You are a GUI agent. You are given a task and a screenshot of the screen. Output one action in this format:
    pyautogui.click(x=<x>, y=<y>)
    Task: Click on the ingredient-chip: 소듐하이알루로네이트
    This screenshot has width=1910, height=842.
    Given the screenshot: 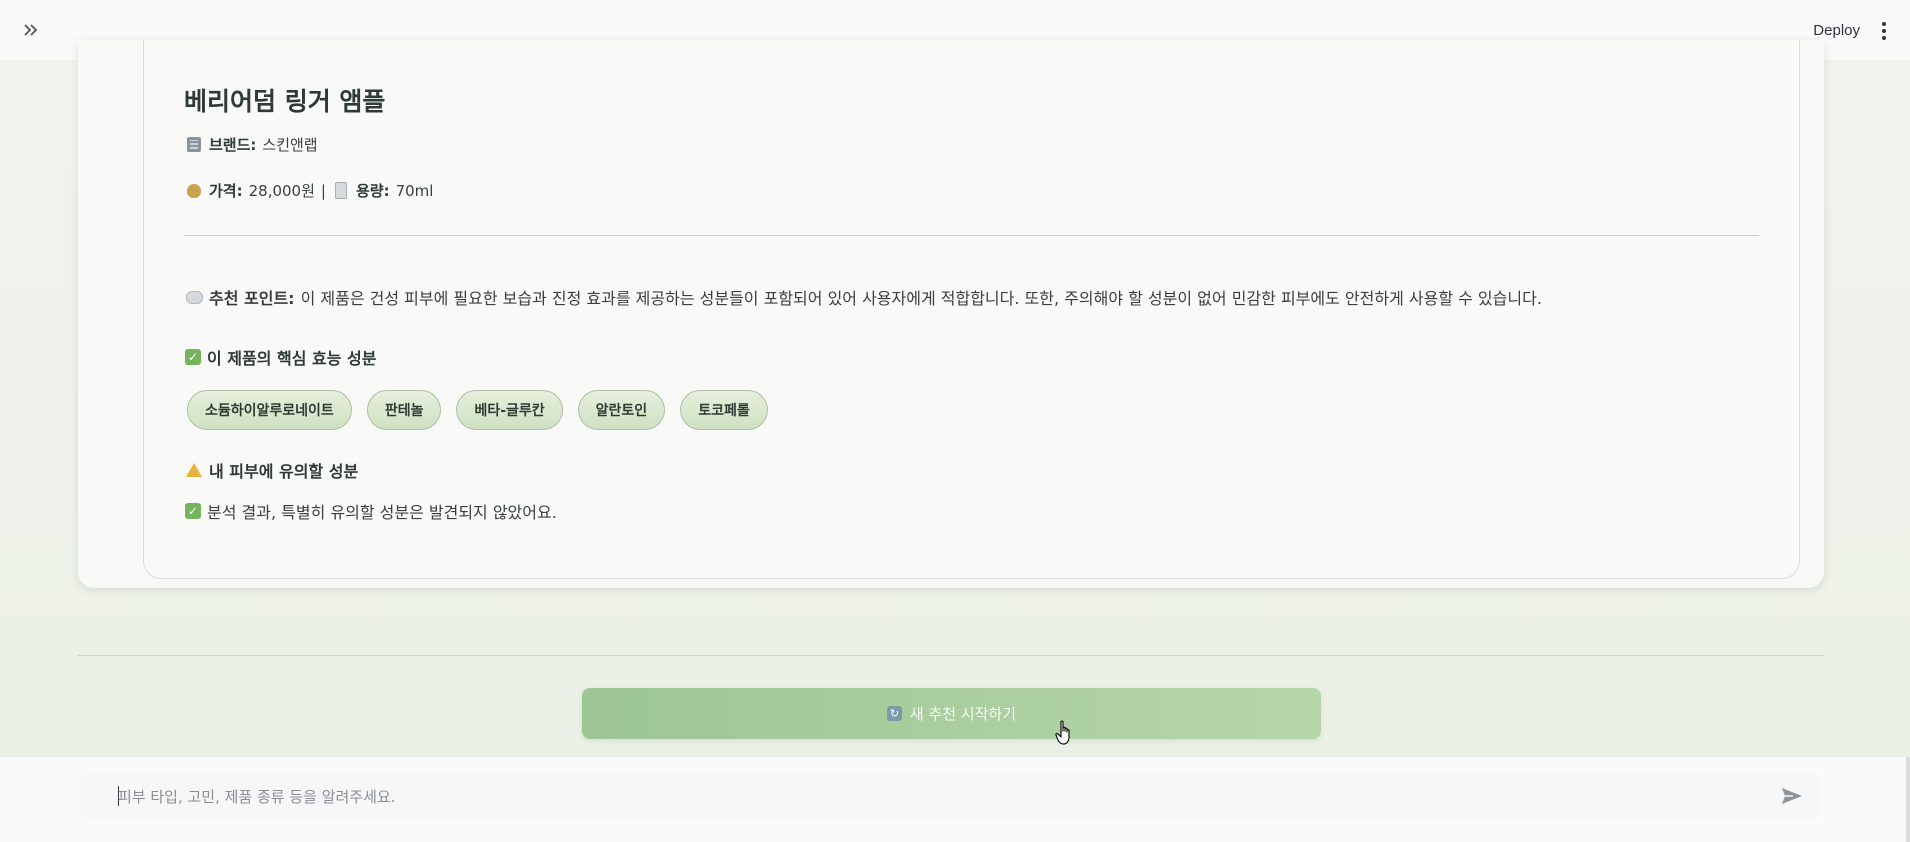 What is the action you would take?
    pyautogui.click(x=269, y=410)
    